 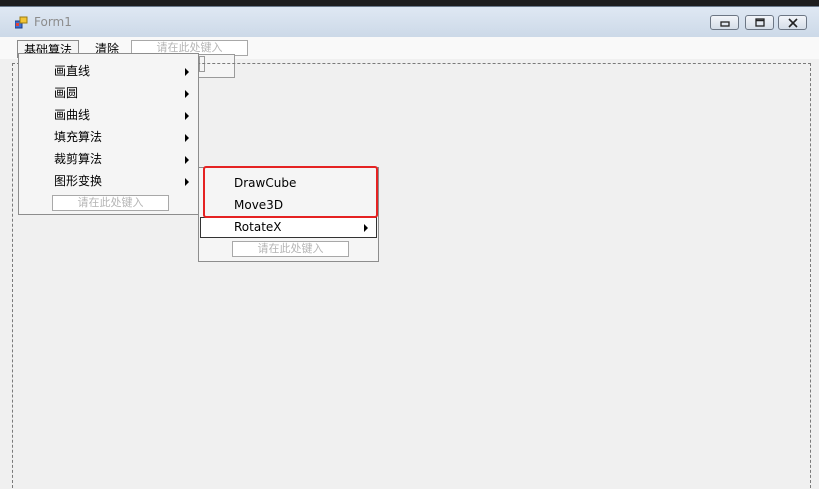 What do you see at coordinates (108, 181) in the screenshot?
I see `menu-item-transform: 图形变换` at bounding box center [108, 181].